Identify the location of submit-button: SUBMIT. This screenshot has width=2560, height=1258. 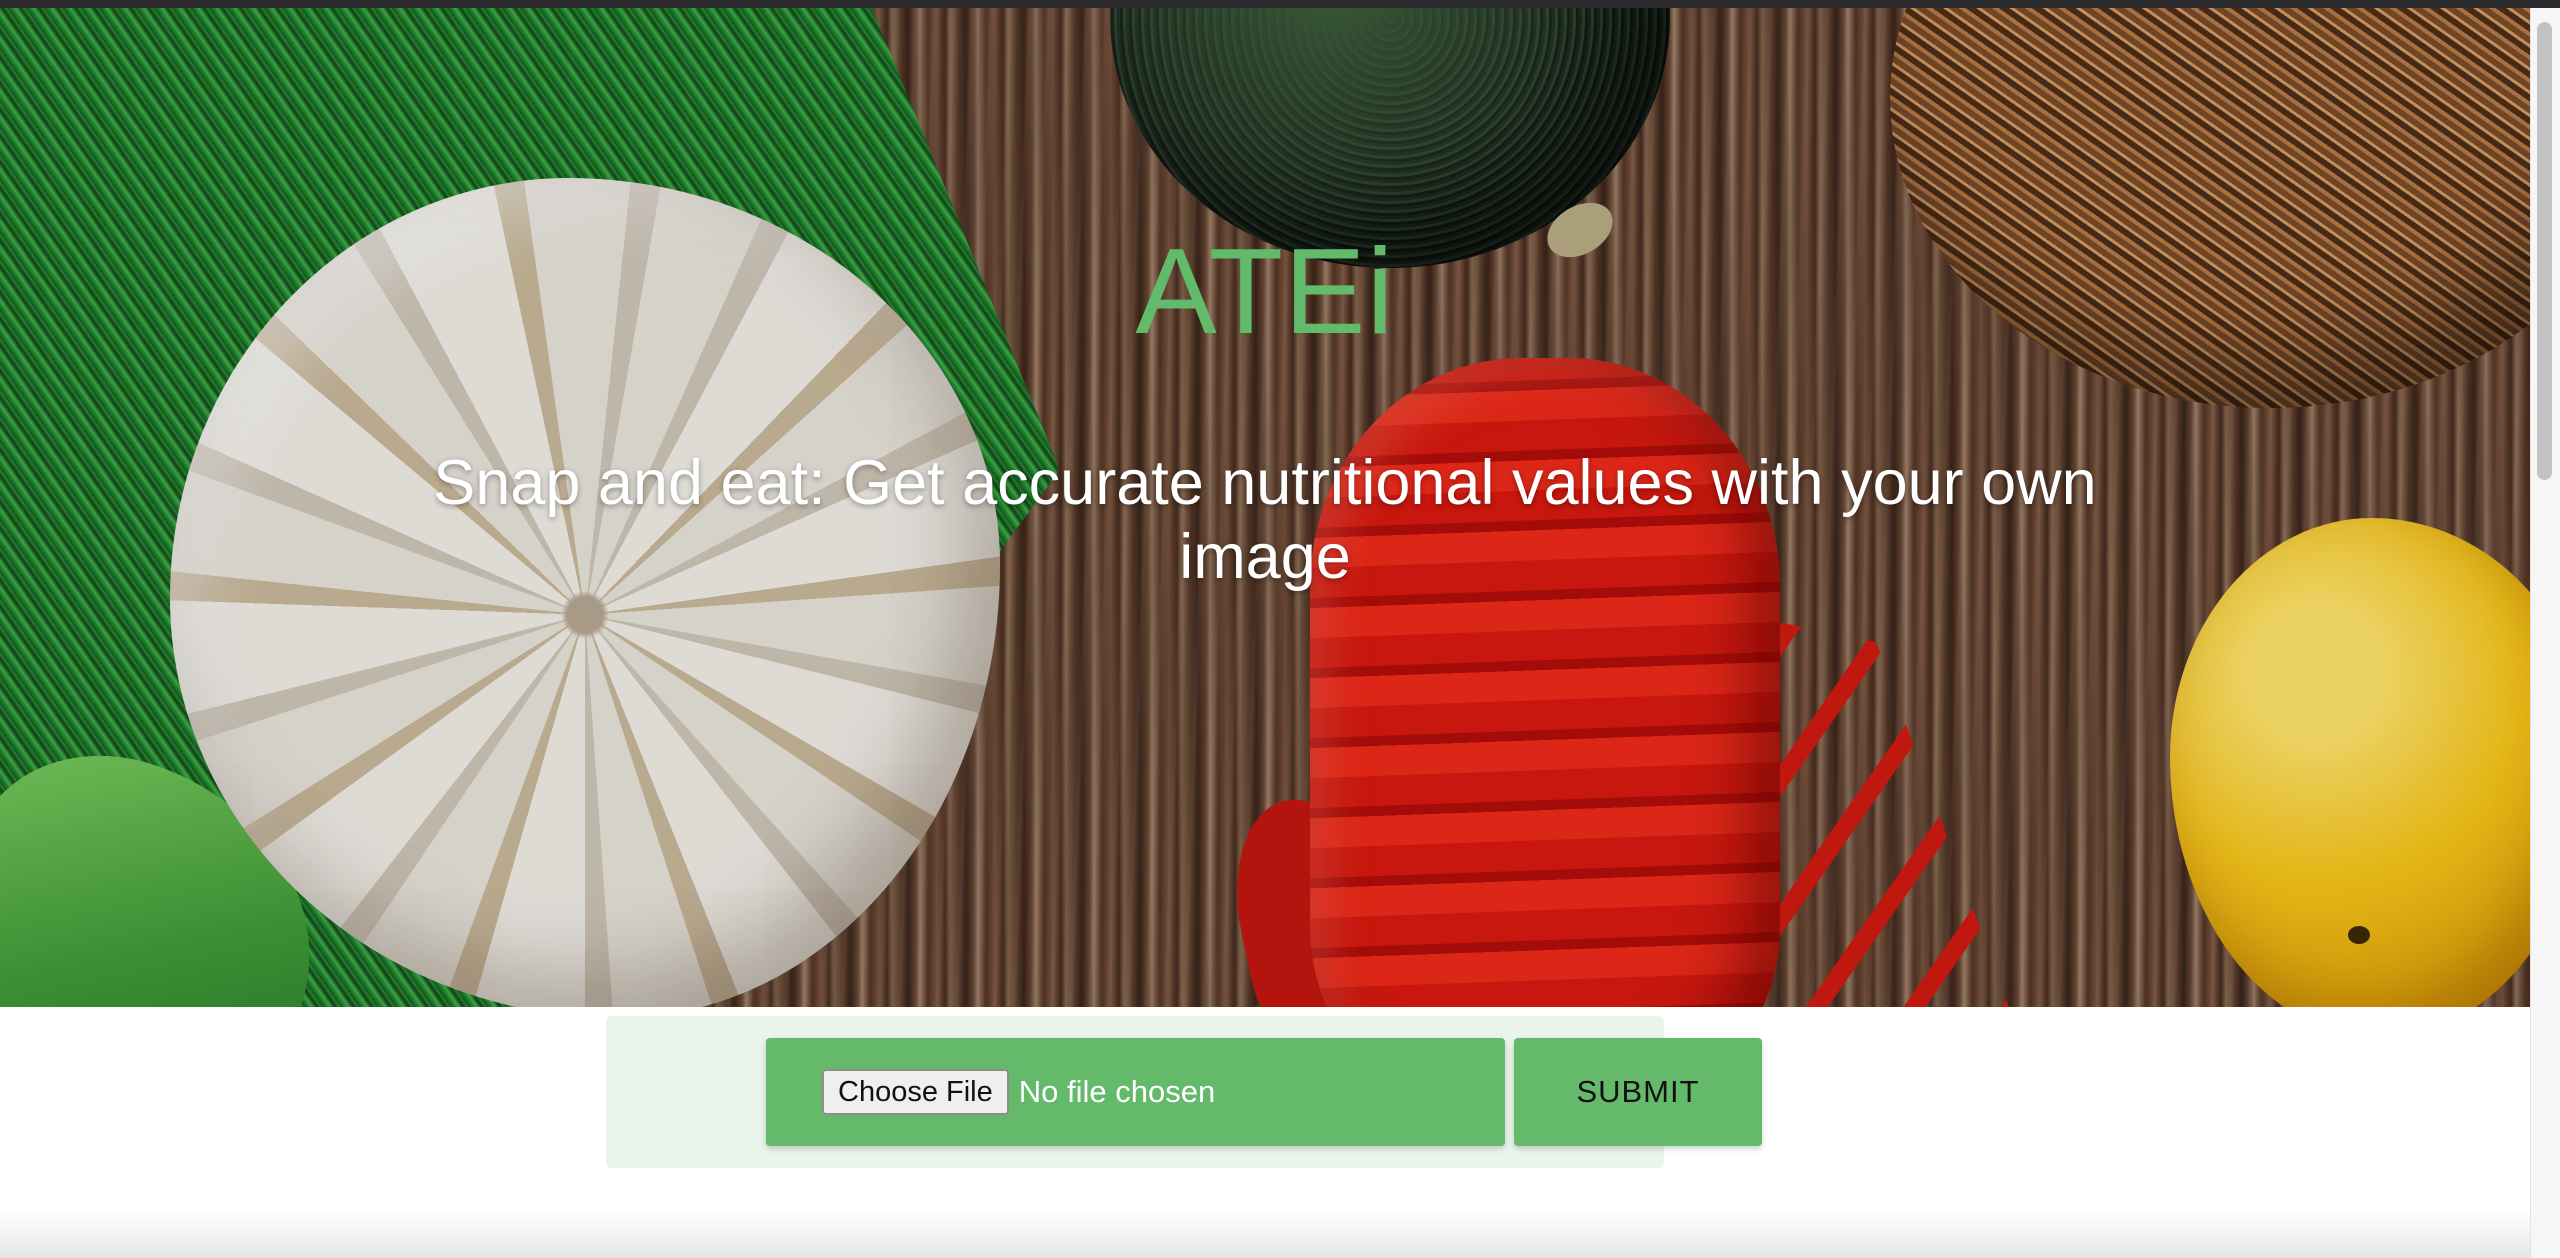
(1638, 1092).